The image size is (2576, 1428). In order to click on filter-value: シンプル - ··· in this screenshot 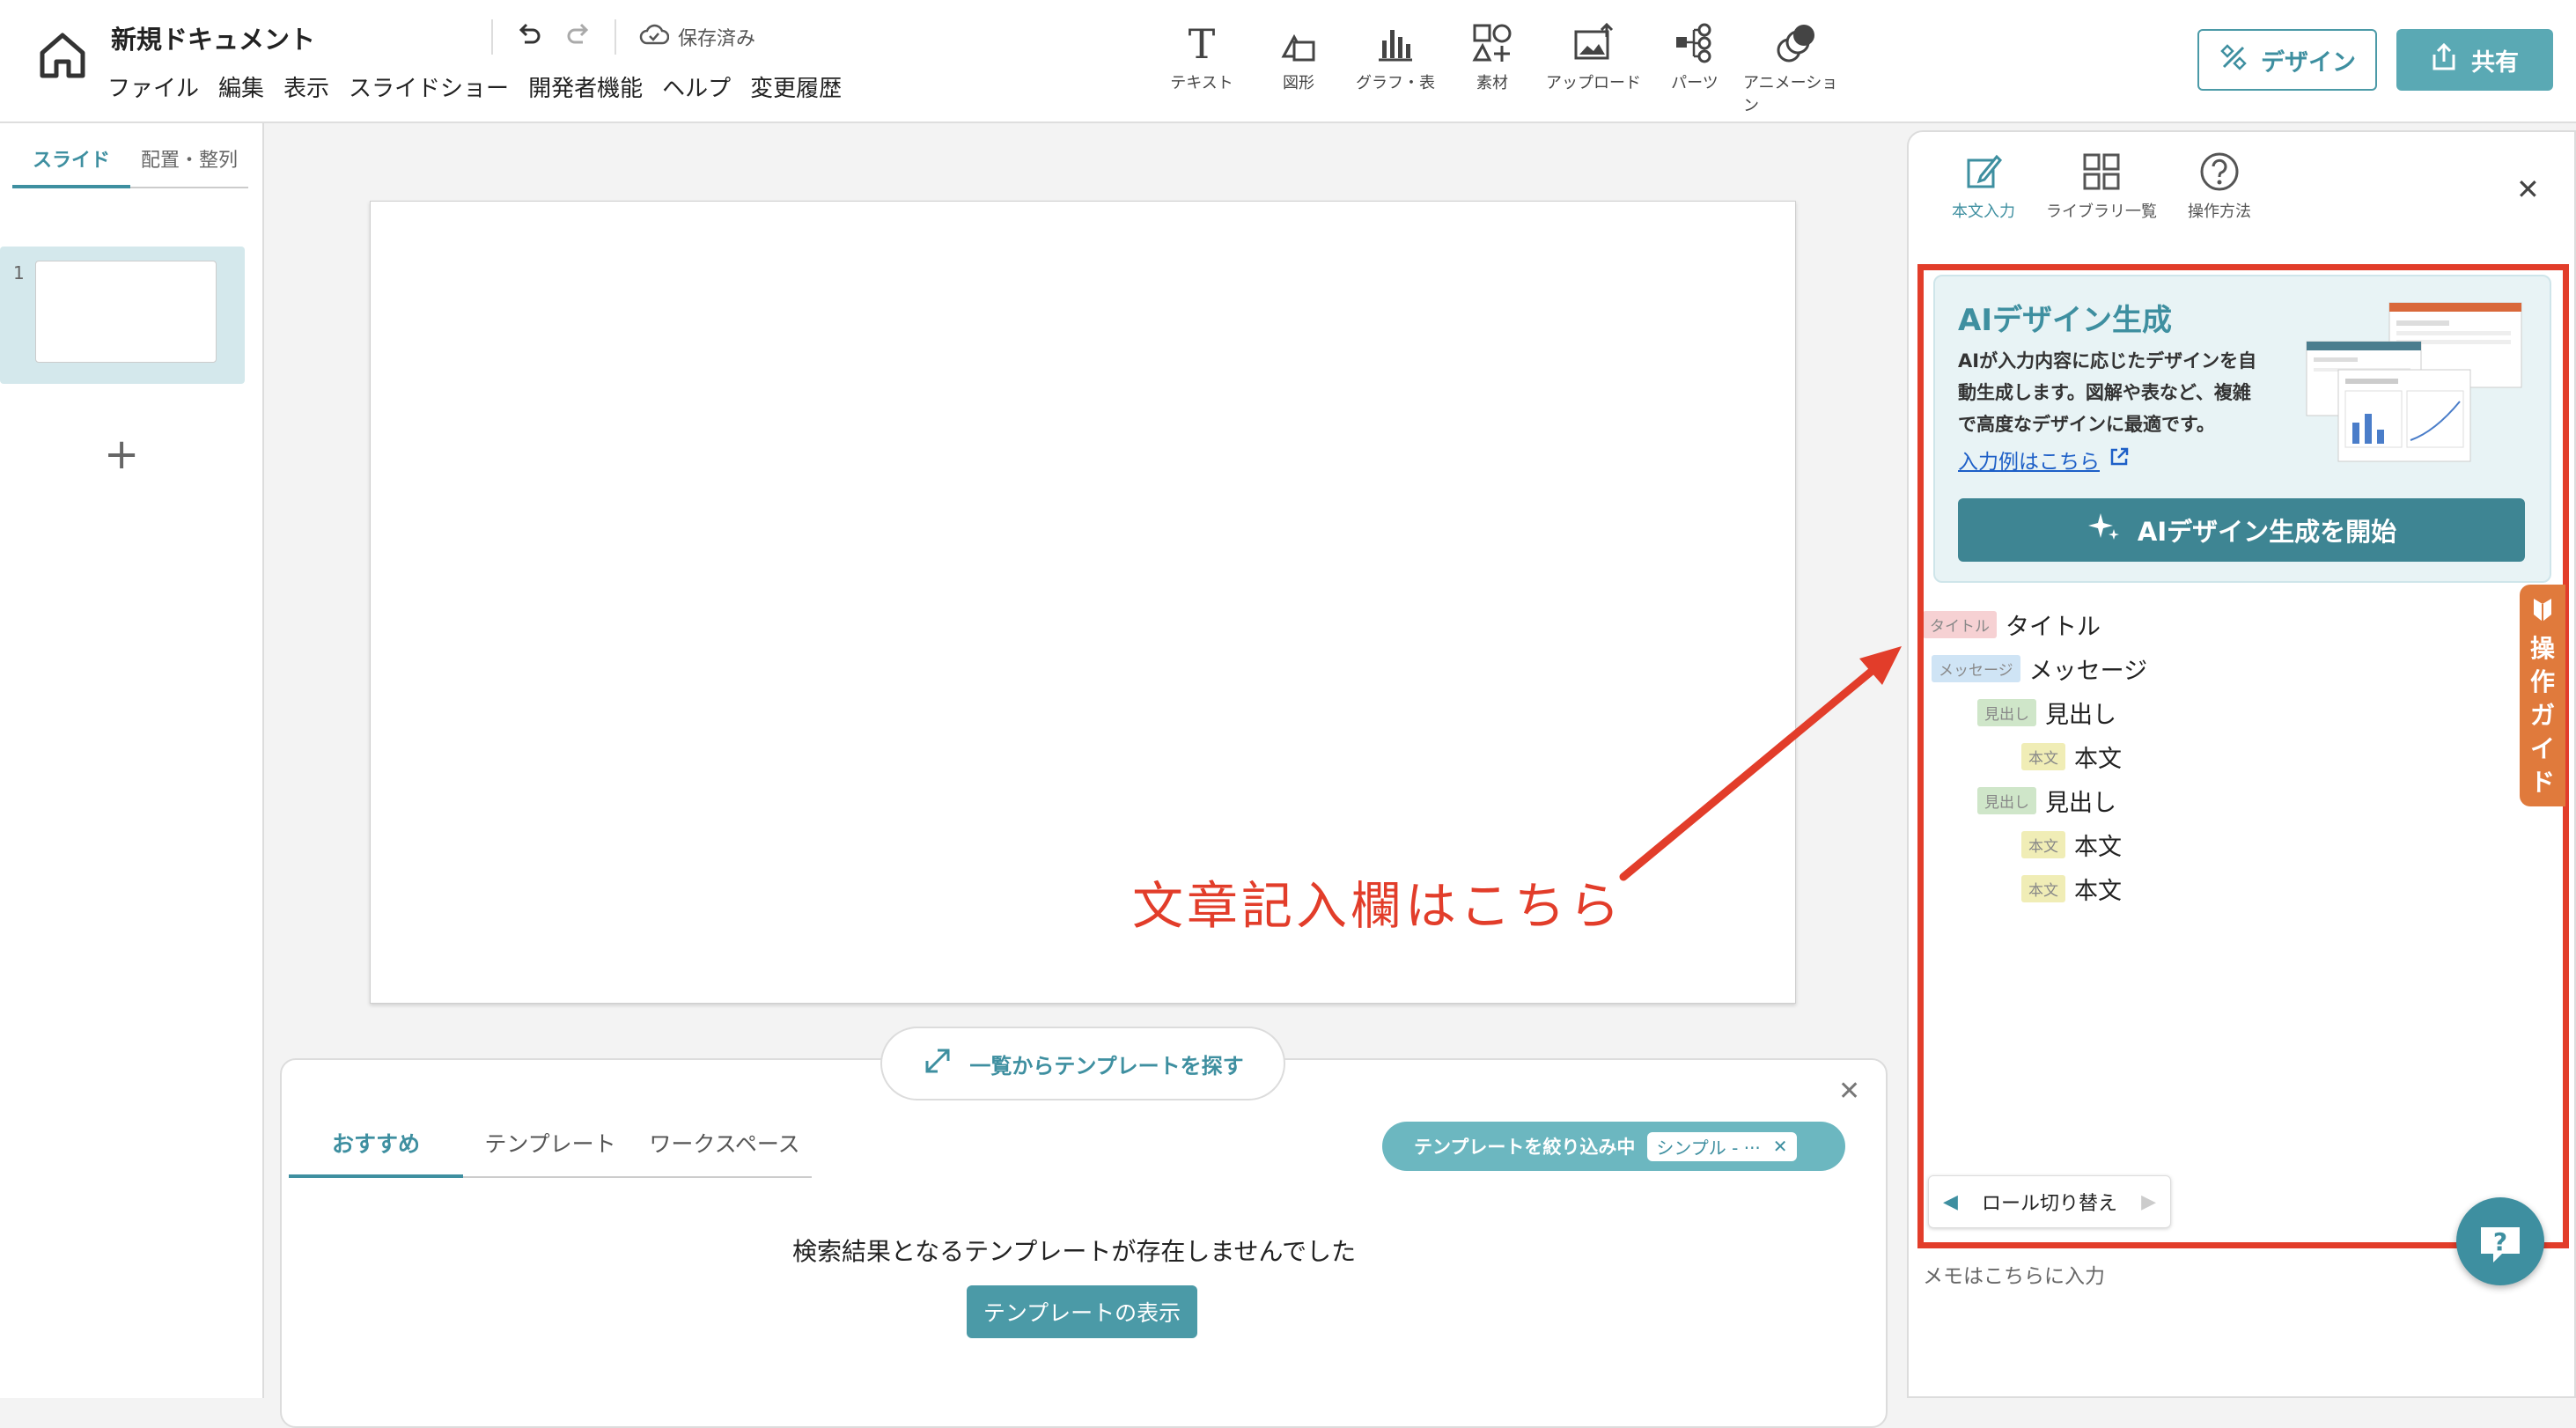, I will do `click(1709, 1148)`.